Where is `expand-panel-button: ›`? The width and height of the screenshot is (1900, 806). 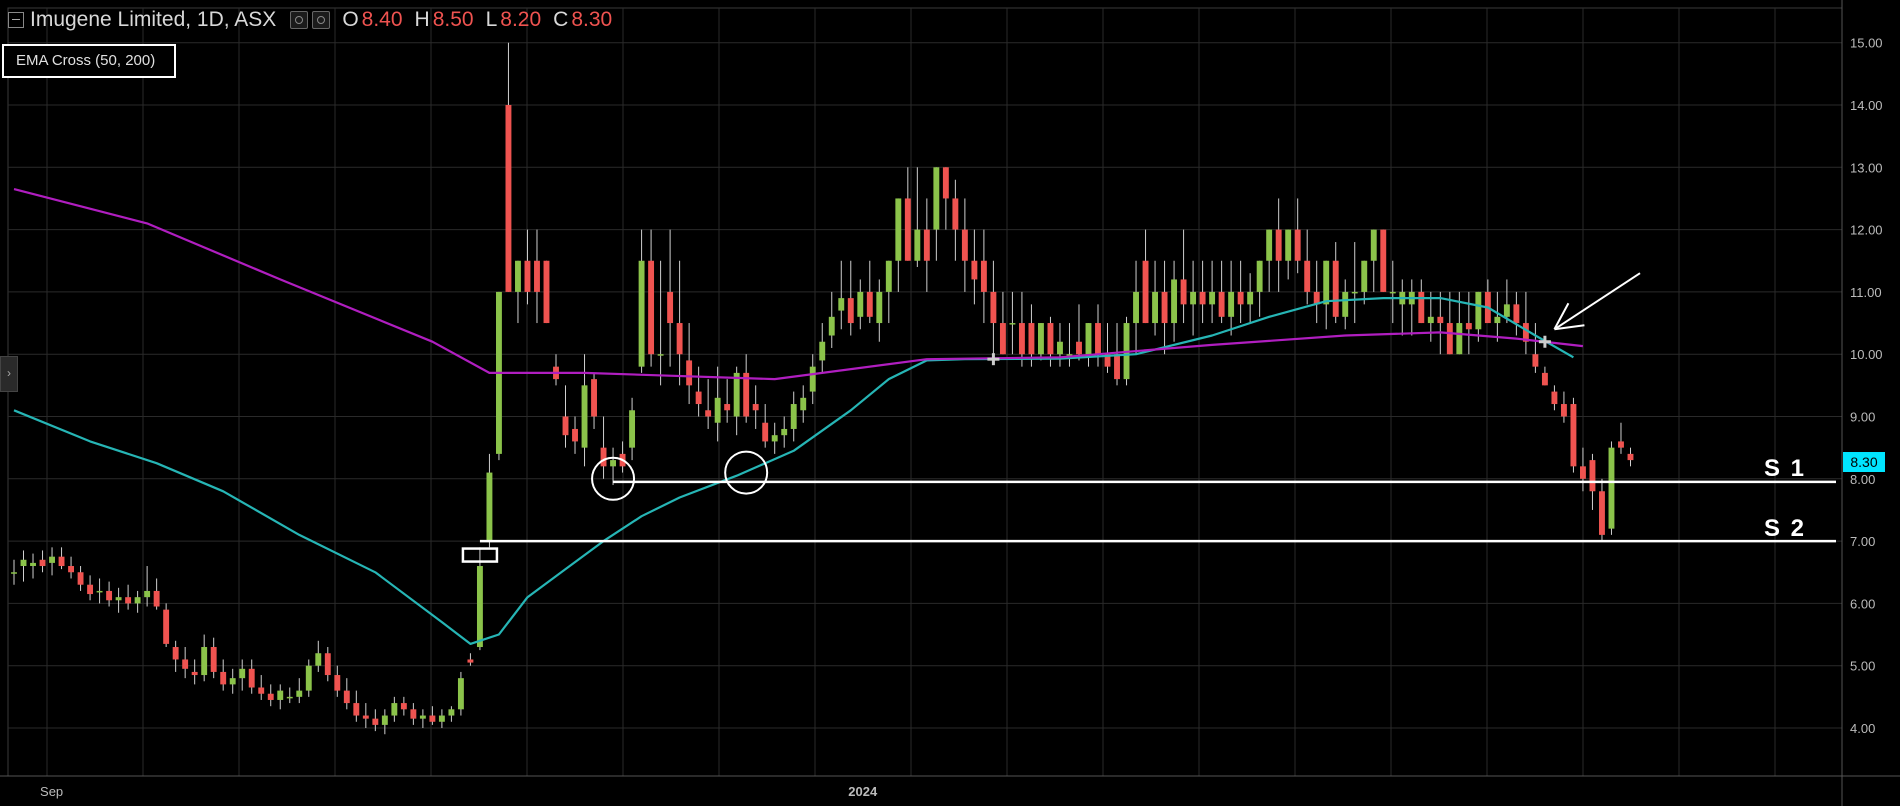 expand-panel-button: › is located at coordinates (9, 374).